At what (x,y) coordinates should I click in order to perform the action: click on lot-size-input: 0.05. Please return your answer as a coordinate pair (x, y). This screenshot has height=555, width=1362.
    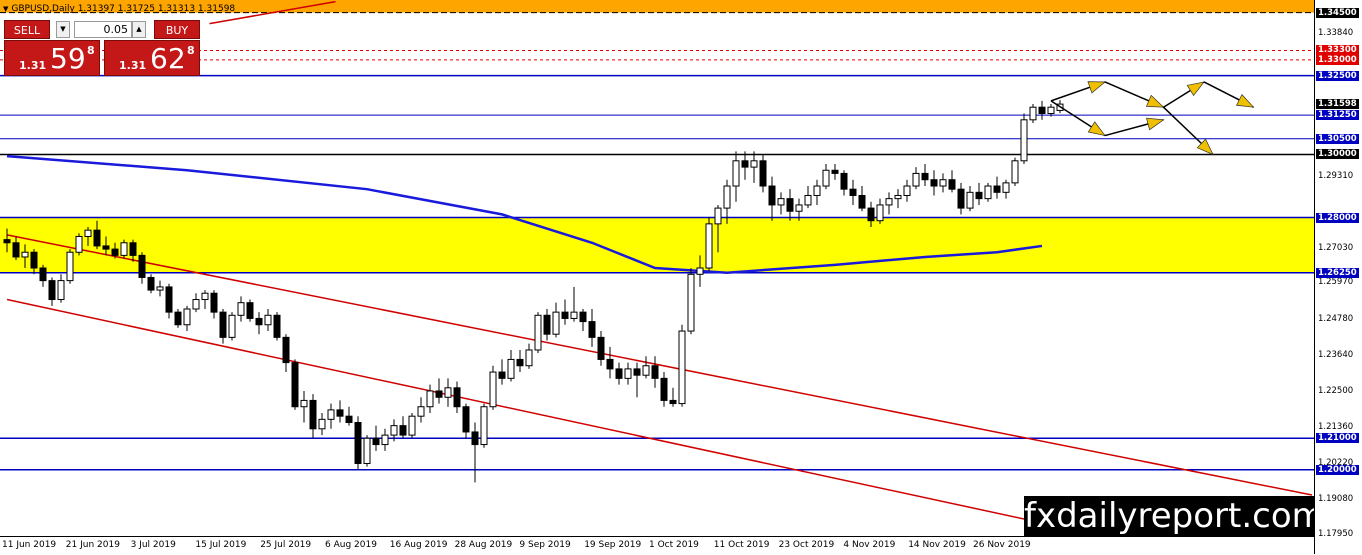
    Looking at the image, I should click on (103, 29).